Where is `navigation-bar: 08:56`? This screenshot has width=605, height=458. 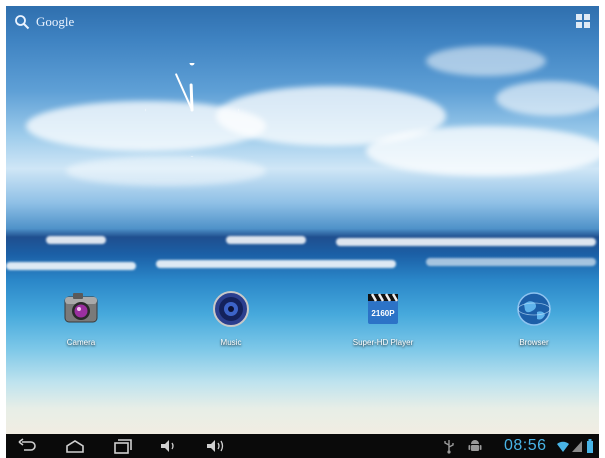 navigation-bar: 08:56 is located at coordinates (302, 446).